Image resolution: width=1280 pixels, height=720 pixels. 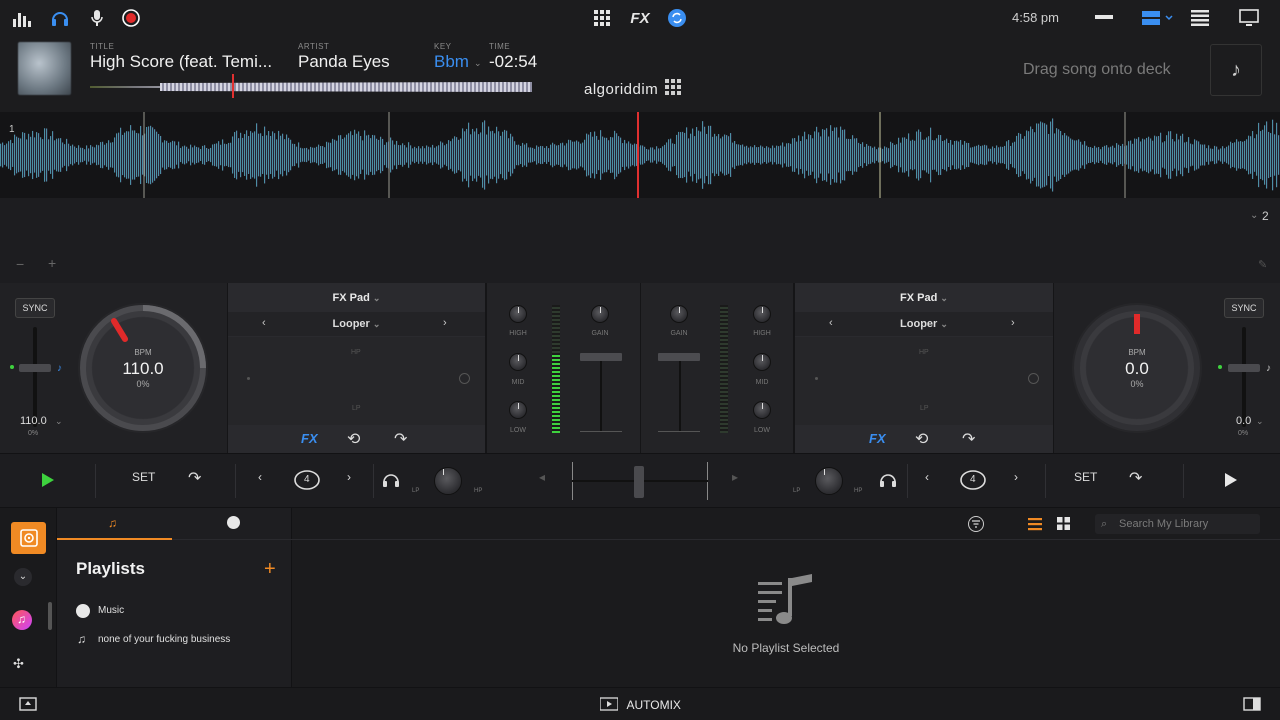 What do you see at coordinates (451, 62) in the screenshot?
I see `track-key: Bbm` at bounding box center [451, 62].